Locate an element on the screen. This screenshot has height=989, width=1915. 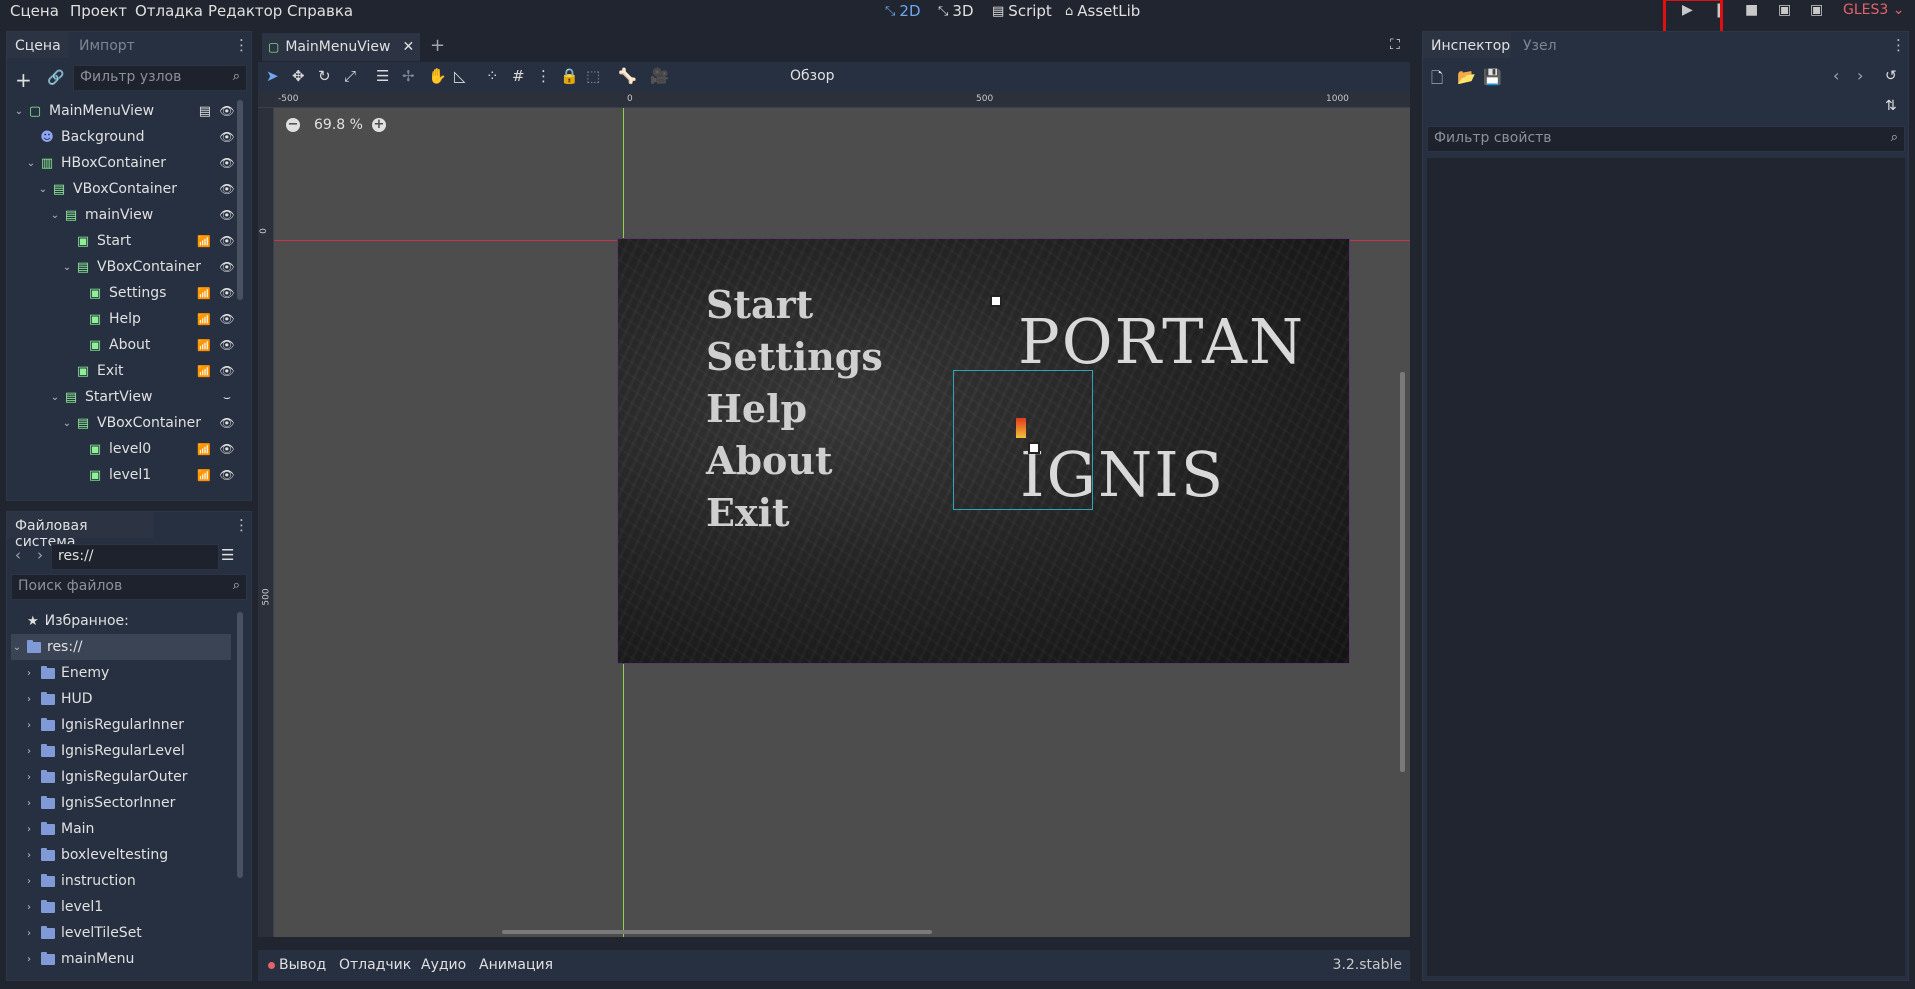
lock-icon: 🔒 is located at coordinates (569, 76).